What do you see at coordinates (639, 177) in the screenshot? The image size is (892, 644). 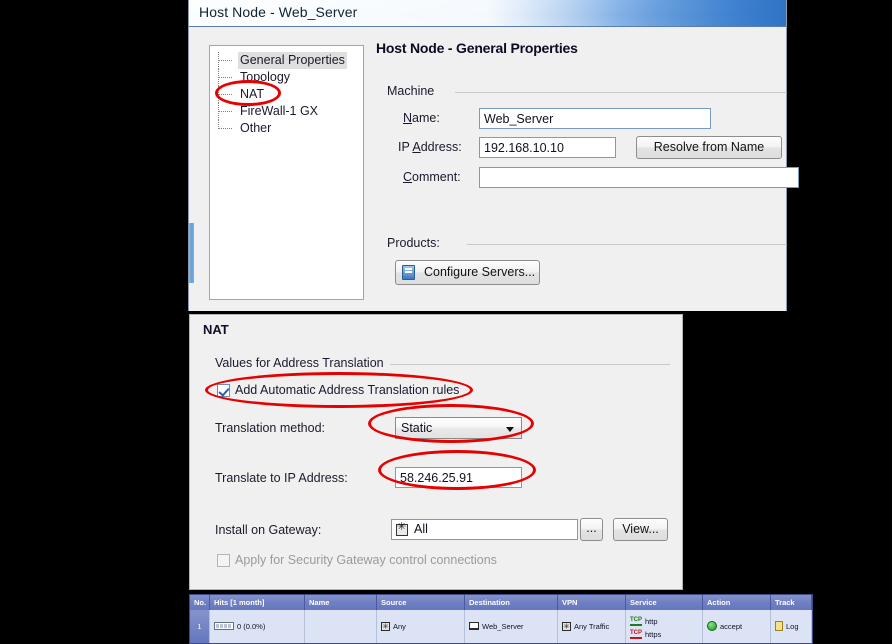 I see `comment-field` at bounding box center [639, 177].